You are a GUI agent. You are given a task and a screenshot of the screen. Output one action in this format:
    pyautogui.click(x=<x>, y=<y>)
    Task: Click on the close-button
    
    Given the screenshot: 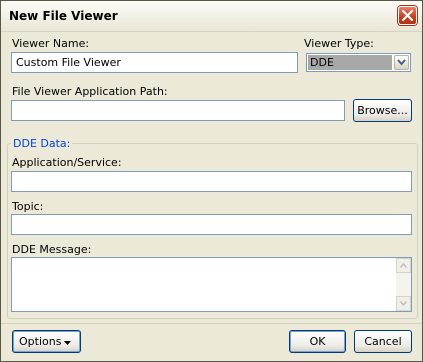 What is the action you would take?
    pyautogui.click(x=407, y=15)
    